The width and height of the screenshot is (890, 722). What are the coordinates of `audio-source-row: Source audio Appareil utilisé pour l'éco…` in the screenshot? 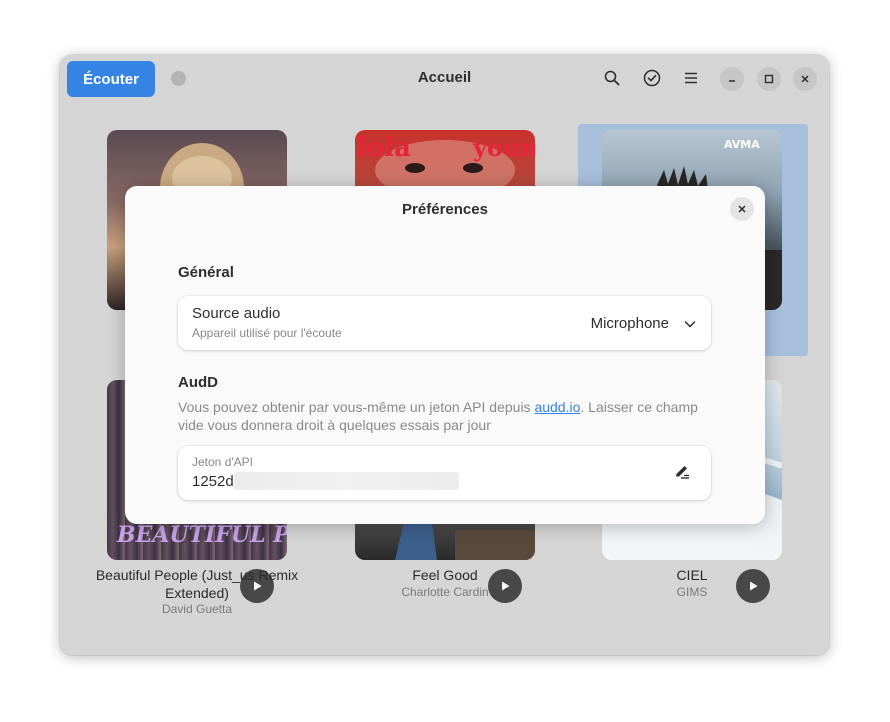 It's located at (444, 323).